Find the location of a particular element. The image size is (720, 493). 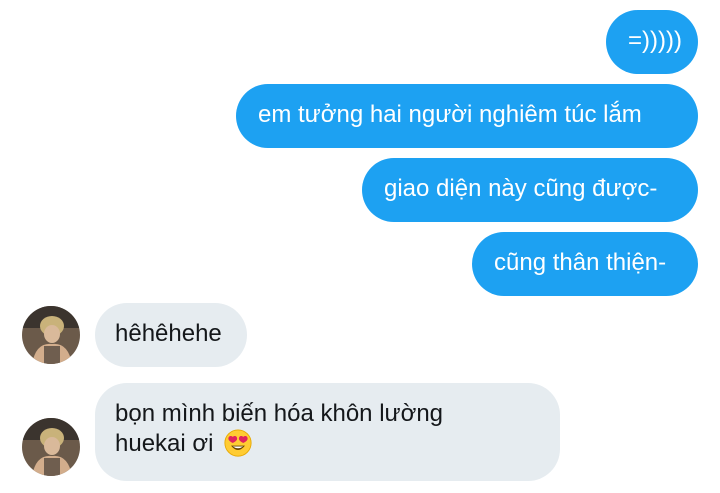

message-text: =))))) is located at coordinates (655, 40).